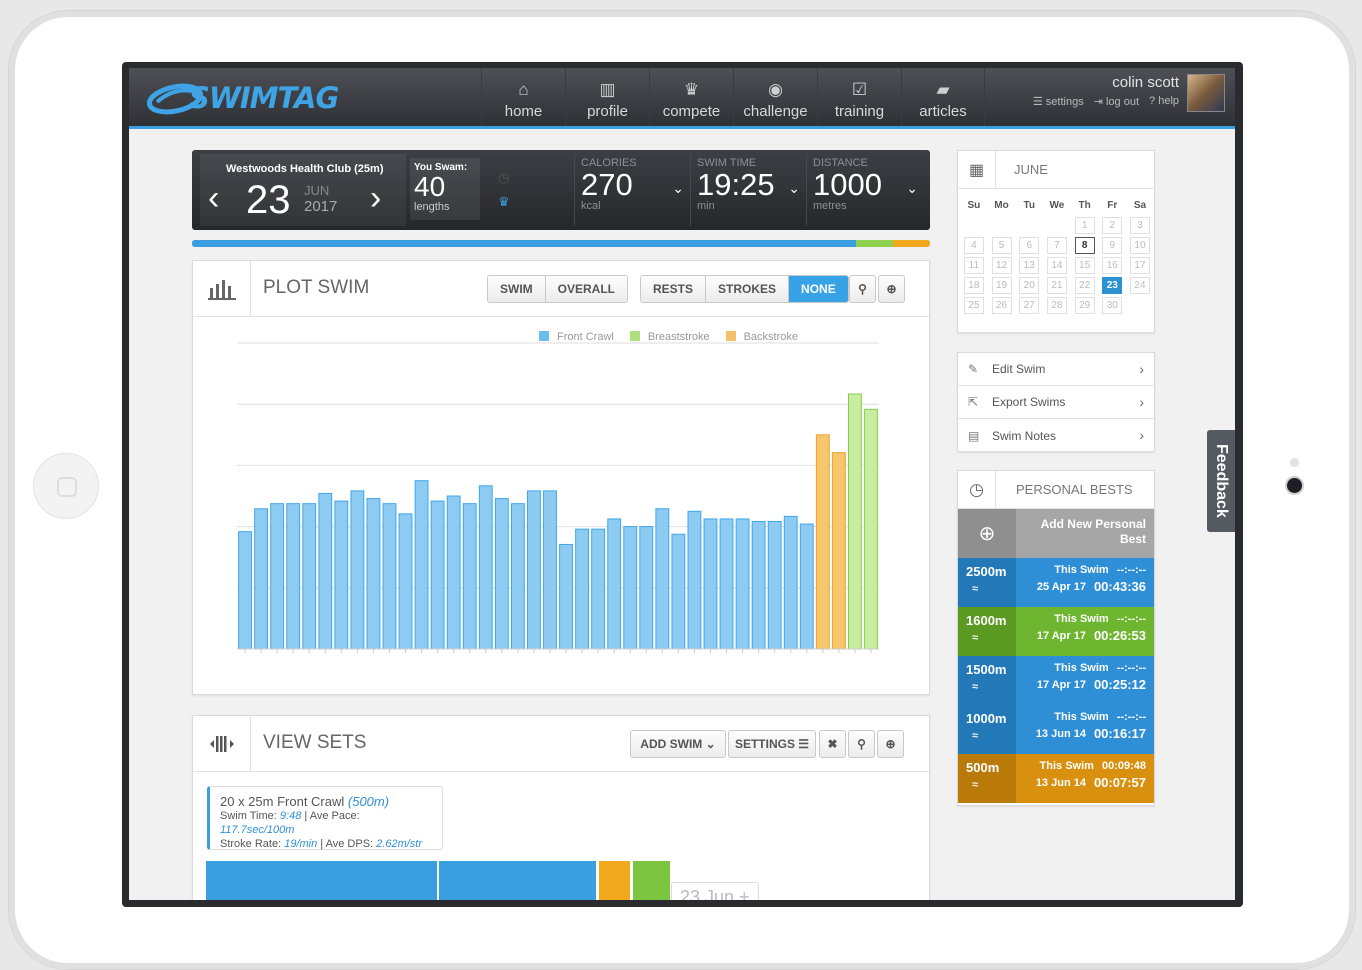 The image size is (1362, 970). What do you see at coordinates (1056, 631) in the screenshot?
I see `personal-best-row: 1600m ≈ This Swim --:--:-- 17 Apr 17 00:26:53` at bounding box center [1056, 631].